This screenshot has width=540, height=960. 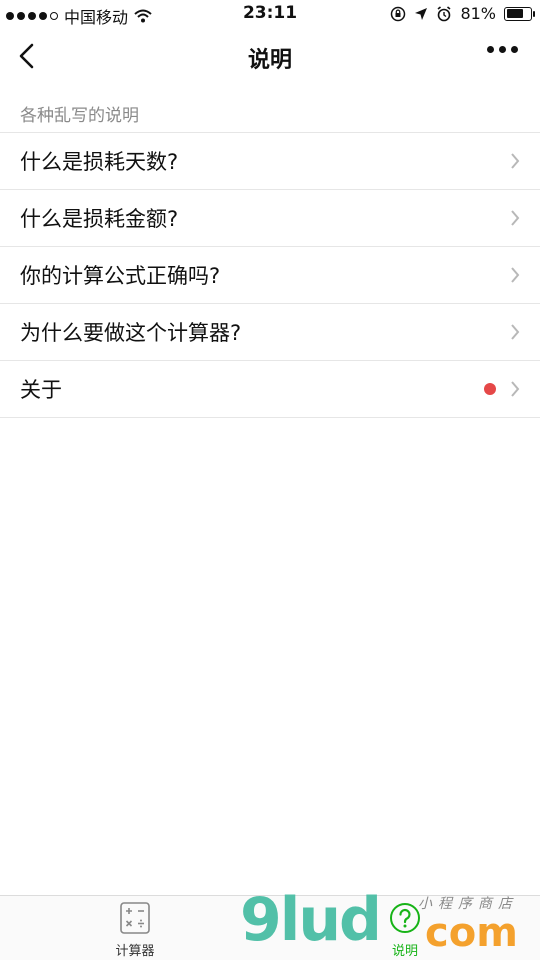 What do you see at coordinates (444, 13) in the screenshot?
I see `alarm-icon` at bounding box center [444, 13].